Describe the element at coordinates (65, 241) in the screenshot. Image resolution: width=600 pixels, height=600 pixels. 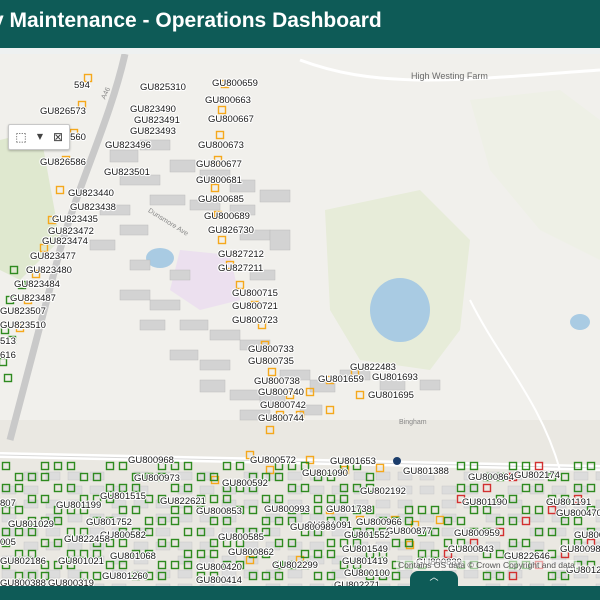
I see `asset-id-label: GU823474` at that location.